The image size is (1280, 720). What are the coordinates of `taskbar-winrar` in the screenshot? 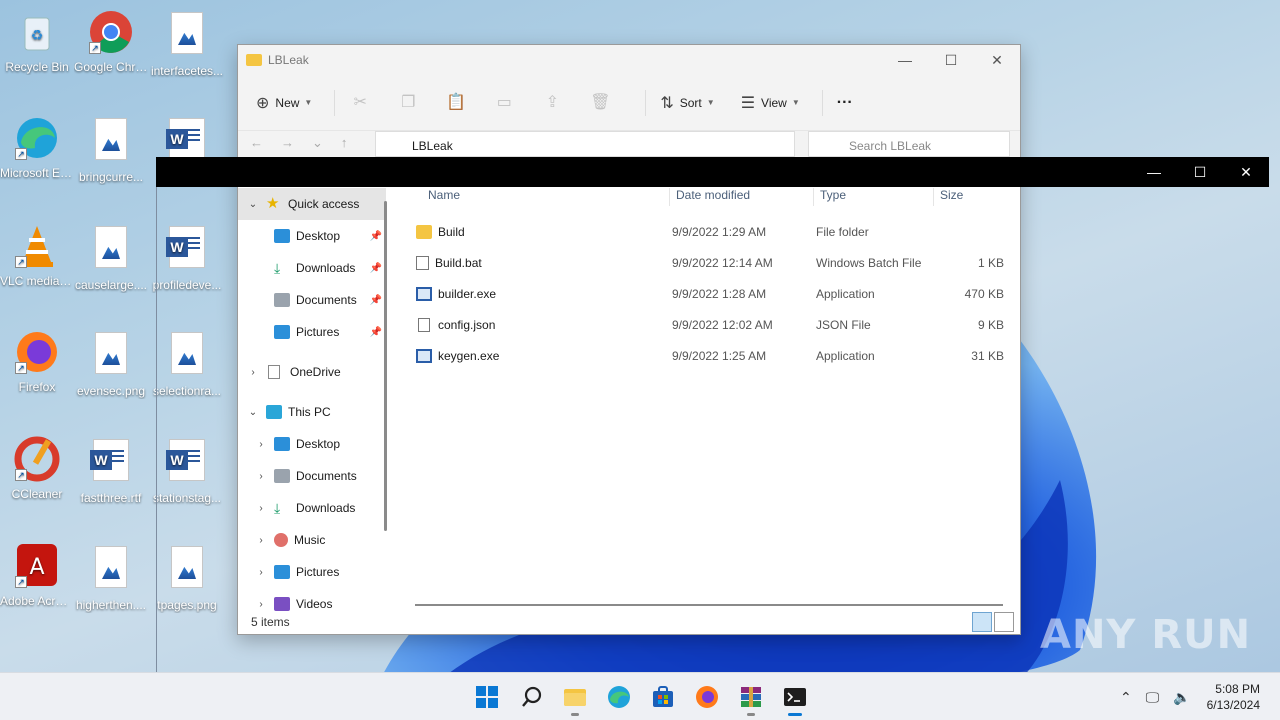 It's located at (751, 700).